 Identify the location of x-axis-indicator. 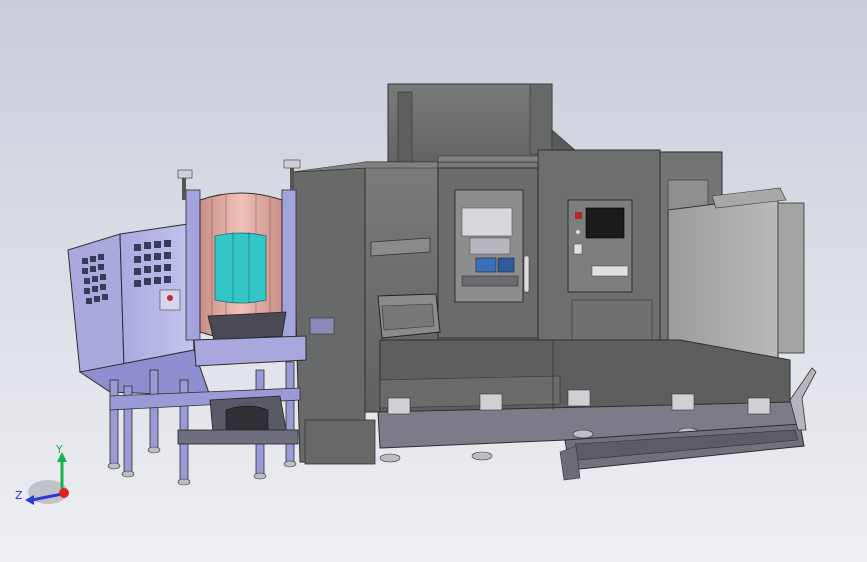
(64, 493).